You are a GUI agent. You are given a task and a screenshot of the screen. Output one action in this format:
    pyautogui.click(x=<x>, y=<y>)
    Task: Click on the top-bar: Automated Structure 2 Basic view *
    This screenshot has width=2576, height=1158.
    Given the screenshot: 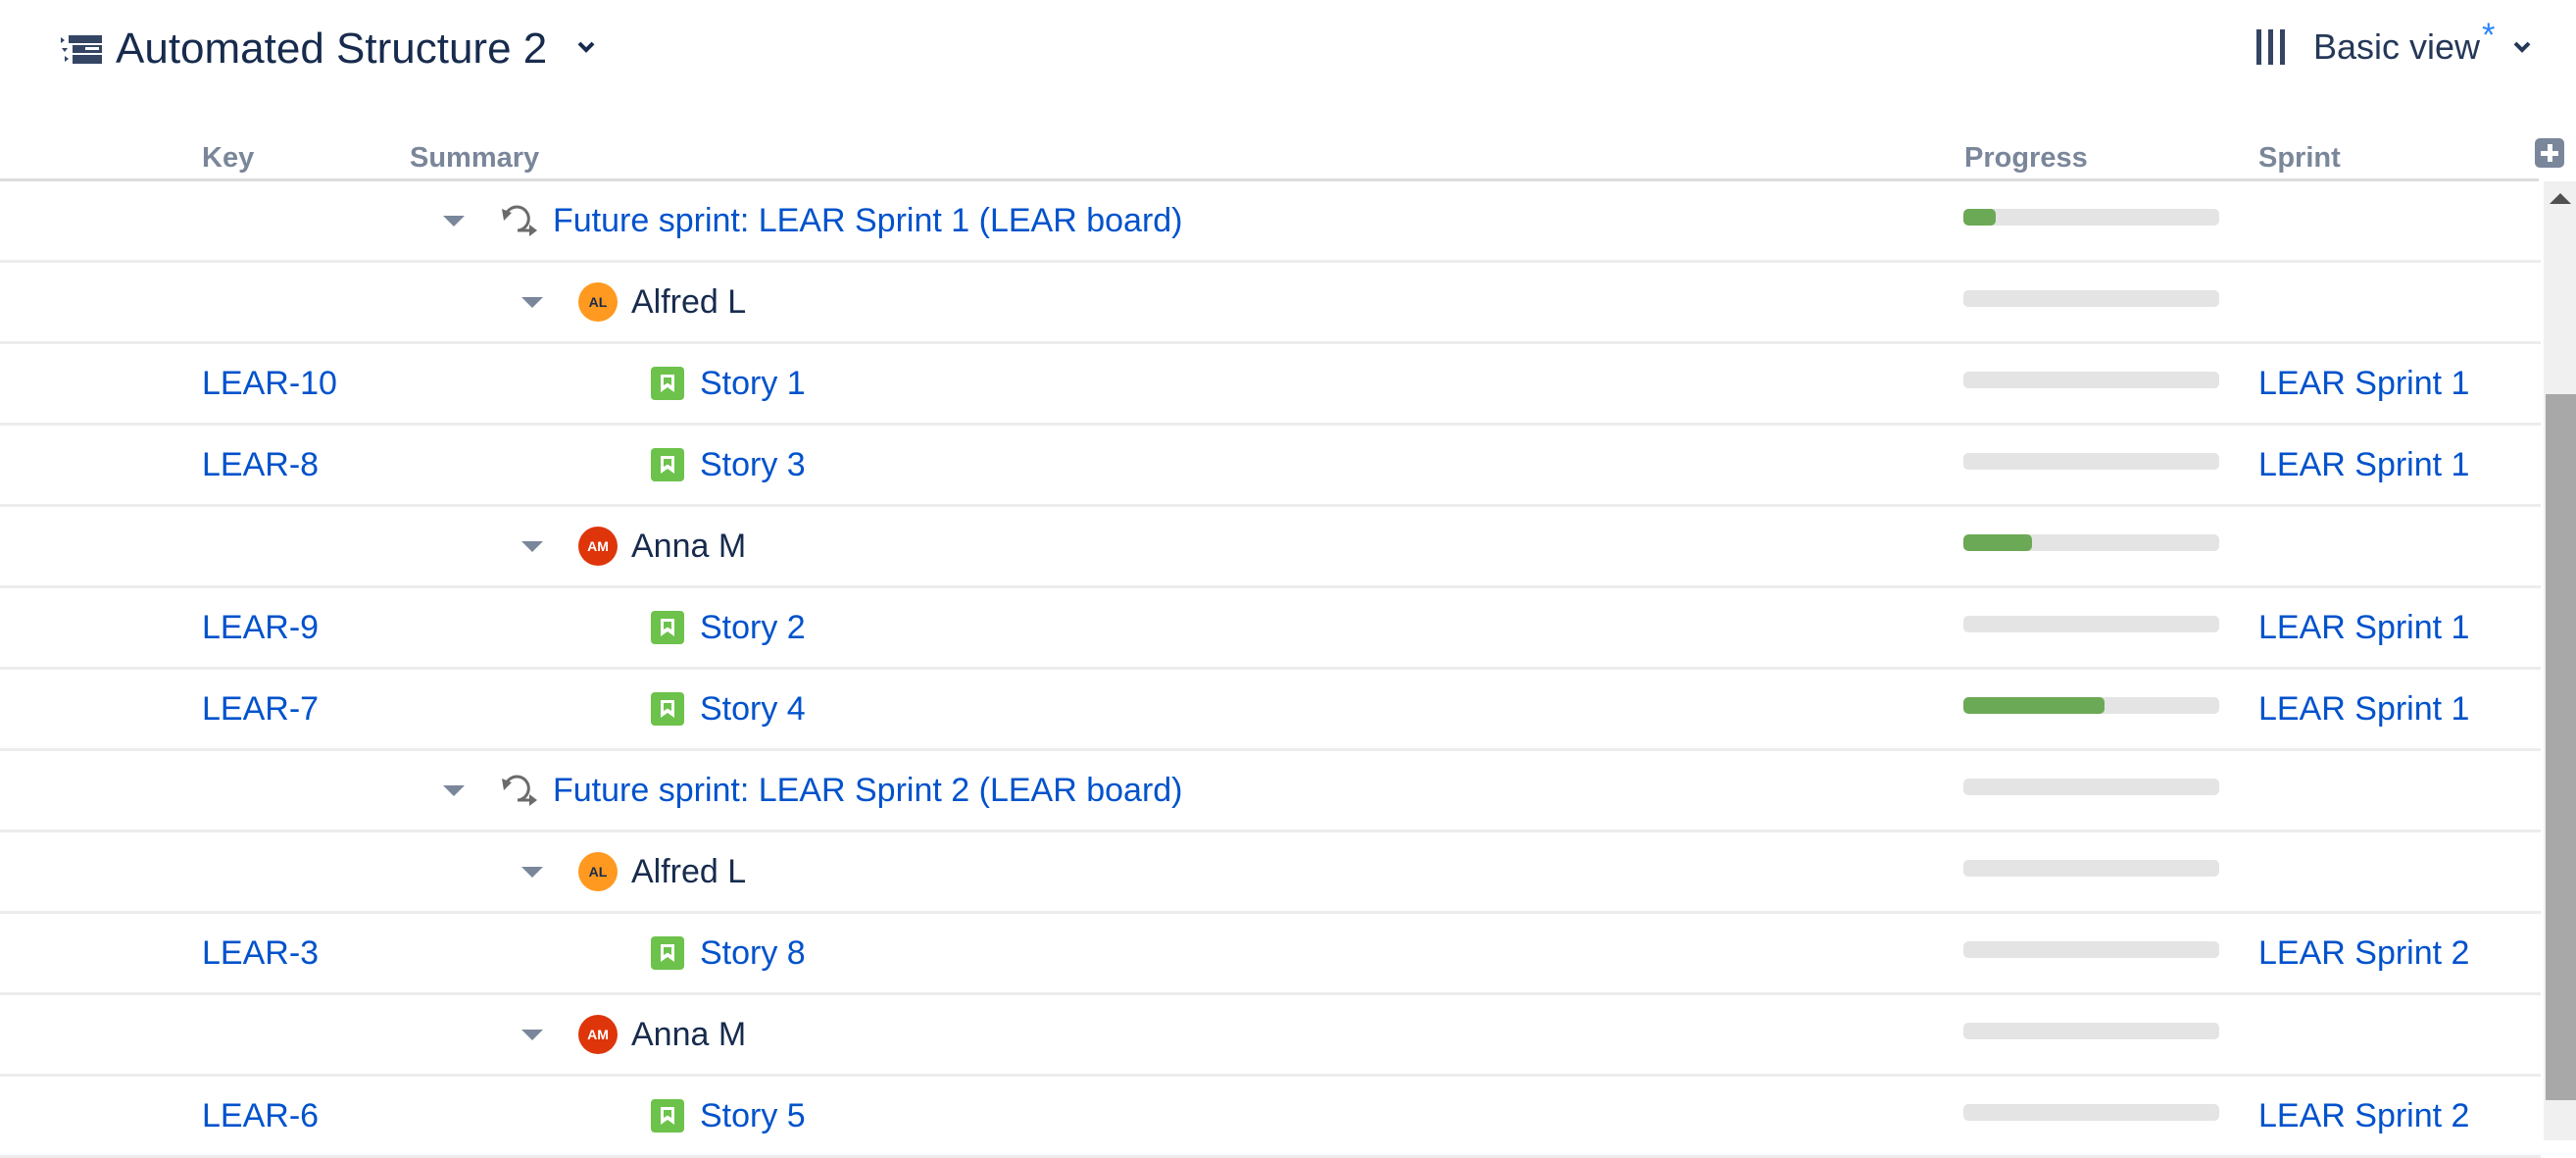 What is the action you would take?
    pyautogui.click(x=1288, y=49)
    